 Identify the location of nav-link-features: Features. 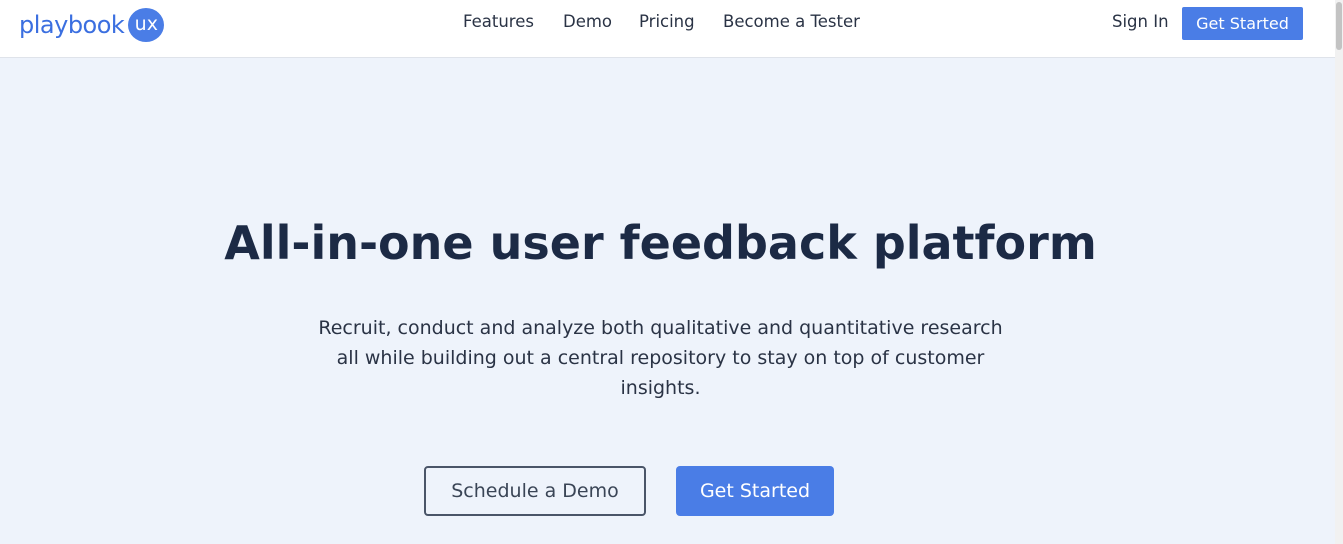
(498, 21).